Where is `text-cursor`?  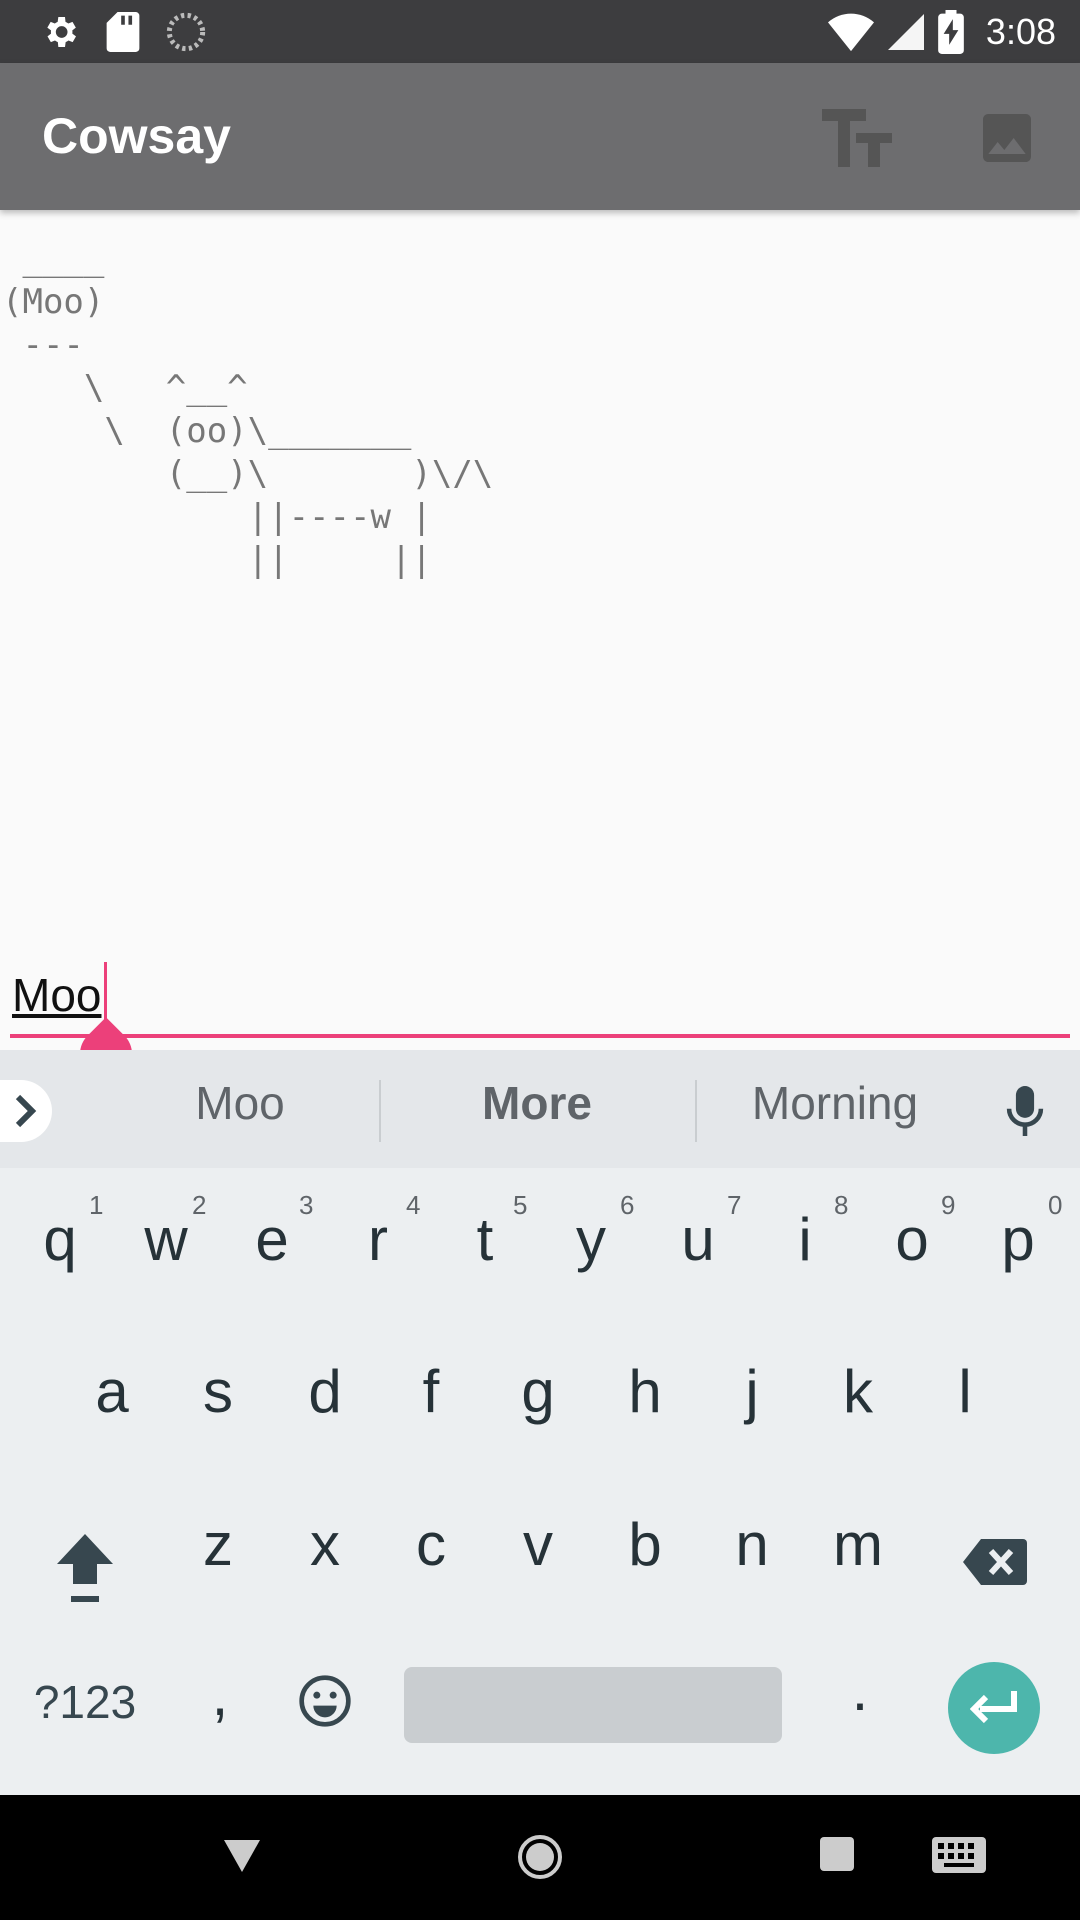
text-cursor is located at coordinates (105, 993).